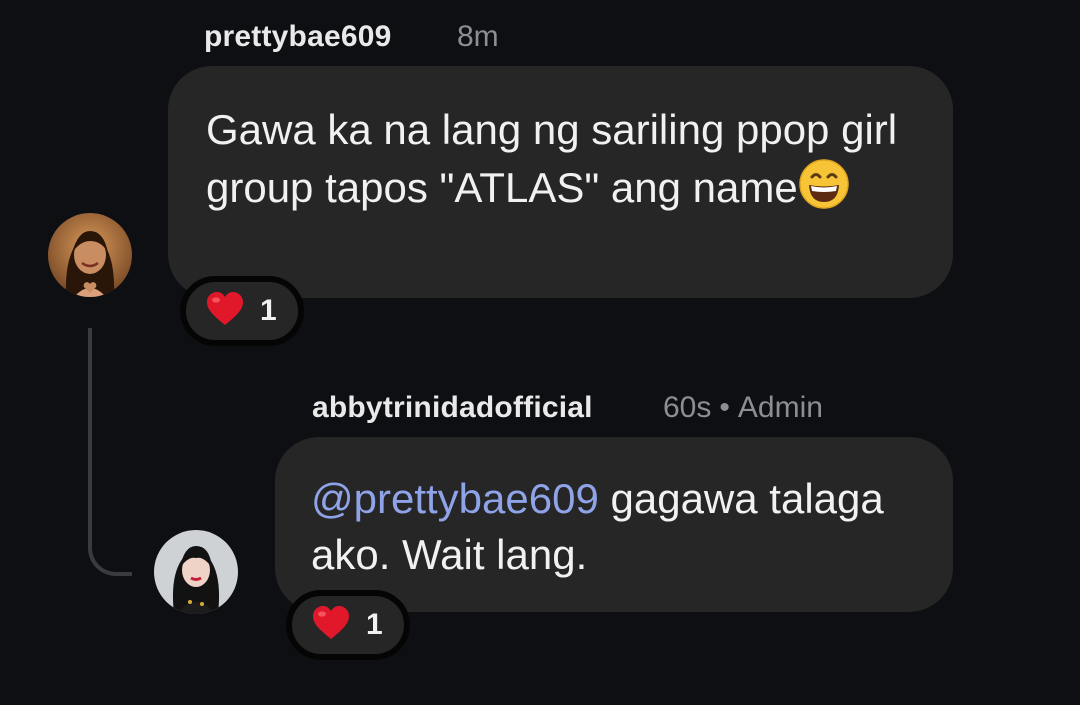  I want to click on reply-author: abbytrinidadofficial, so click(452, 408).